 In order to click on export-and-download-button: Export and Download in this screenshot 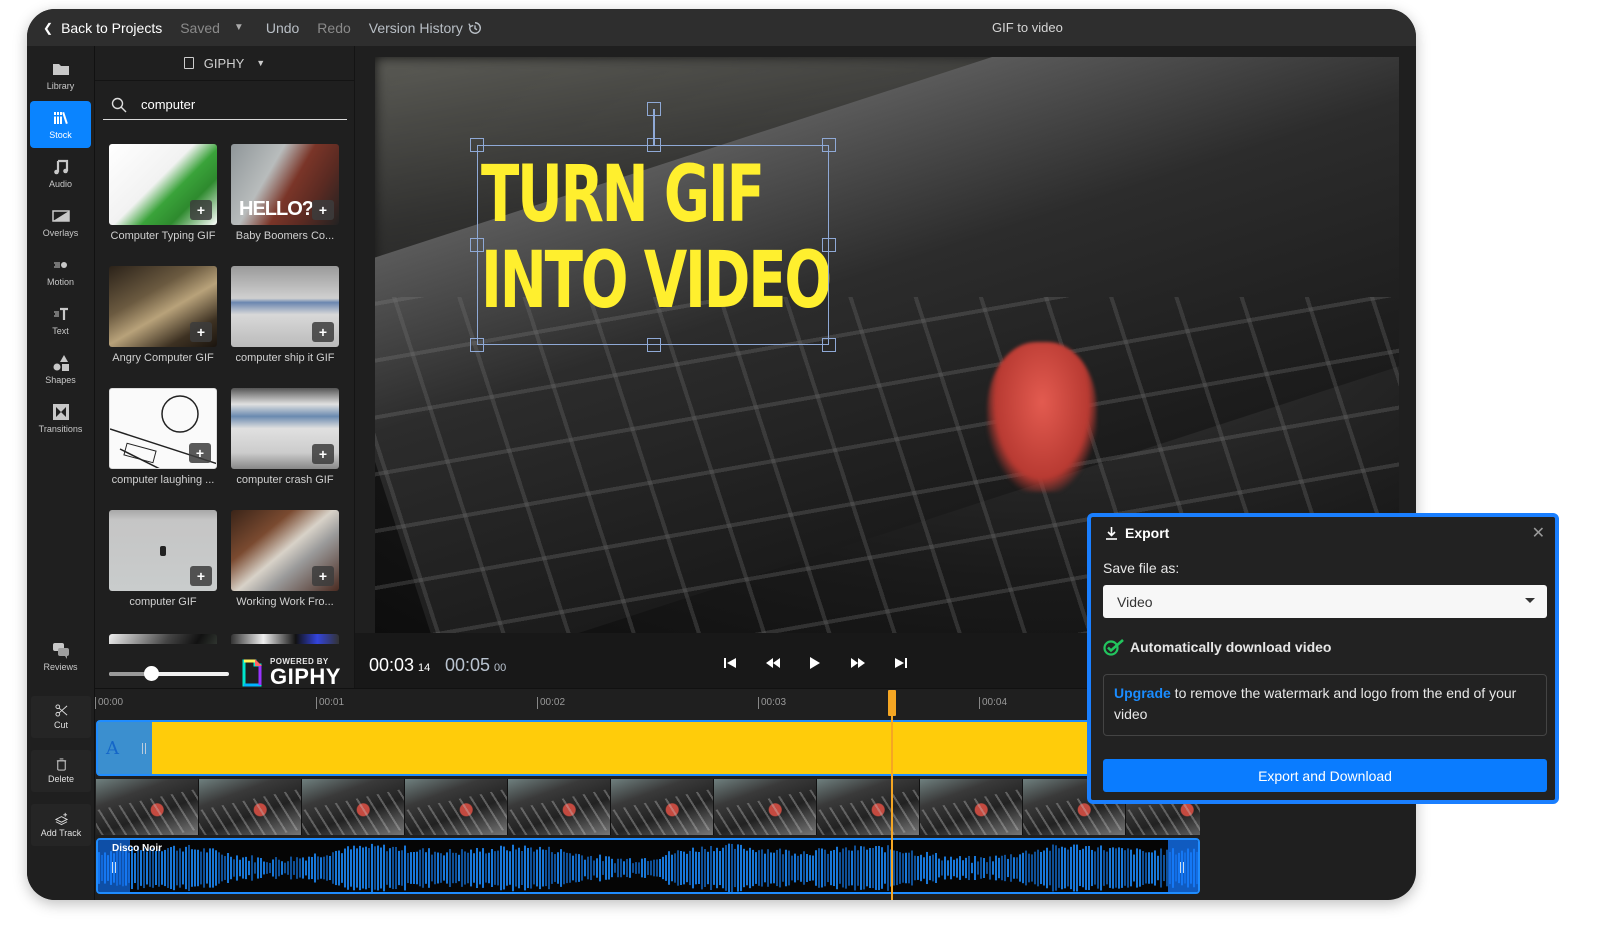, I will do `click(1325, 775)`.